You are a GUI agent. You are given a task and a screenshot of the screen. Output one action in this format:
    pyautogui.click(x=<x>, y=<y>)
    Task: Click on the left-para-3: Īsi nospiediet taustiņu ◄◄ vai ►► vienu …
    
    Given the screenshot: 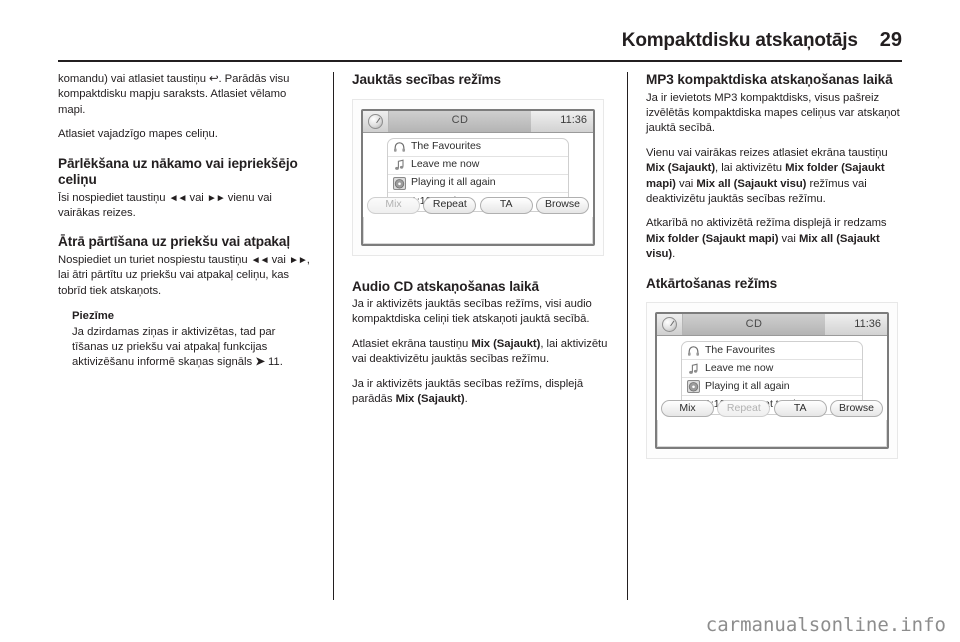 What is the action you would take?
    pyautogui.click(x=186, y=206)
    